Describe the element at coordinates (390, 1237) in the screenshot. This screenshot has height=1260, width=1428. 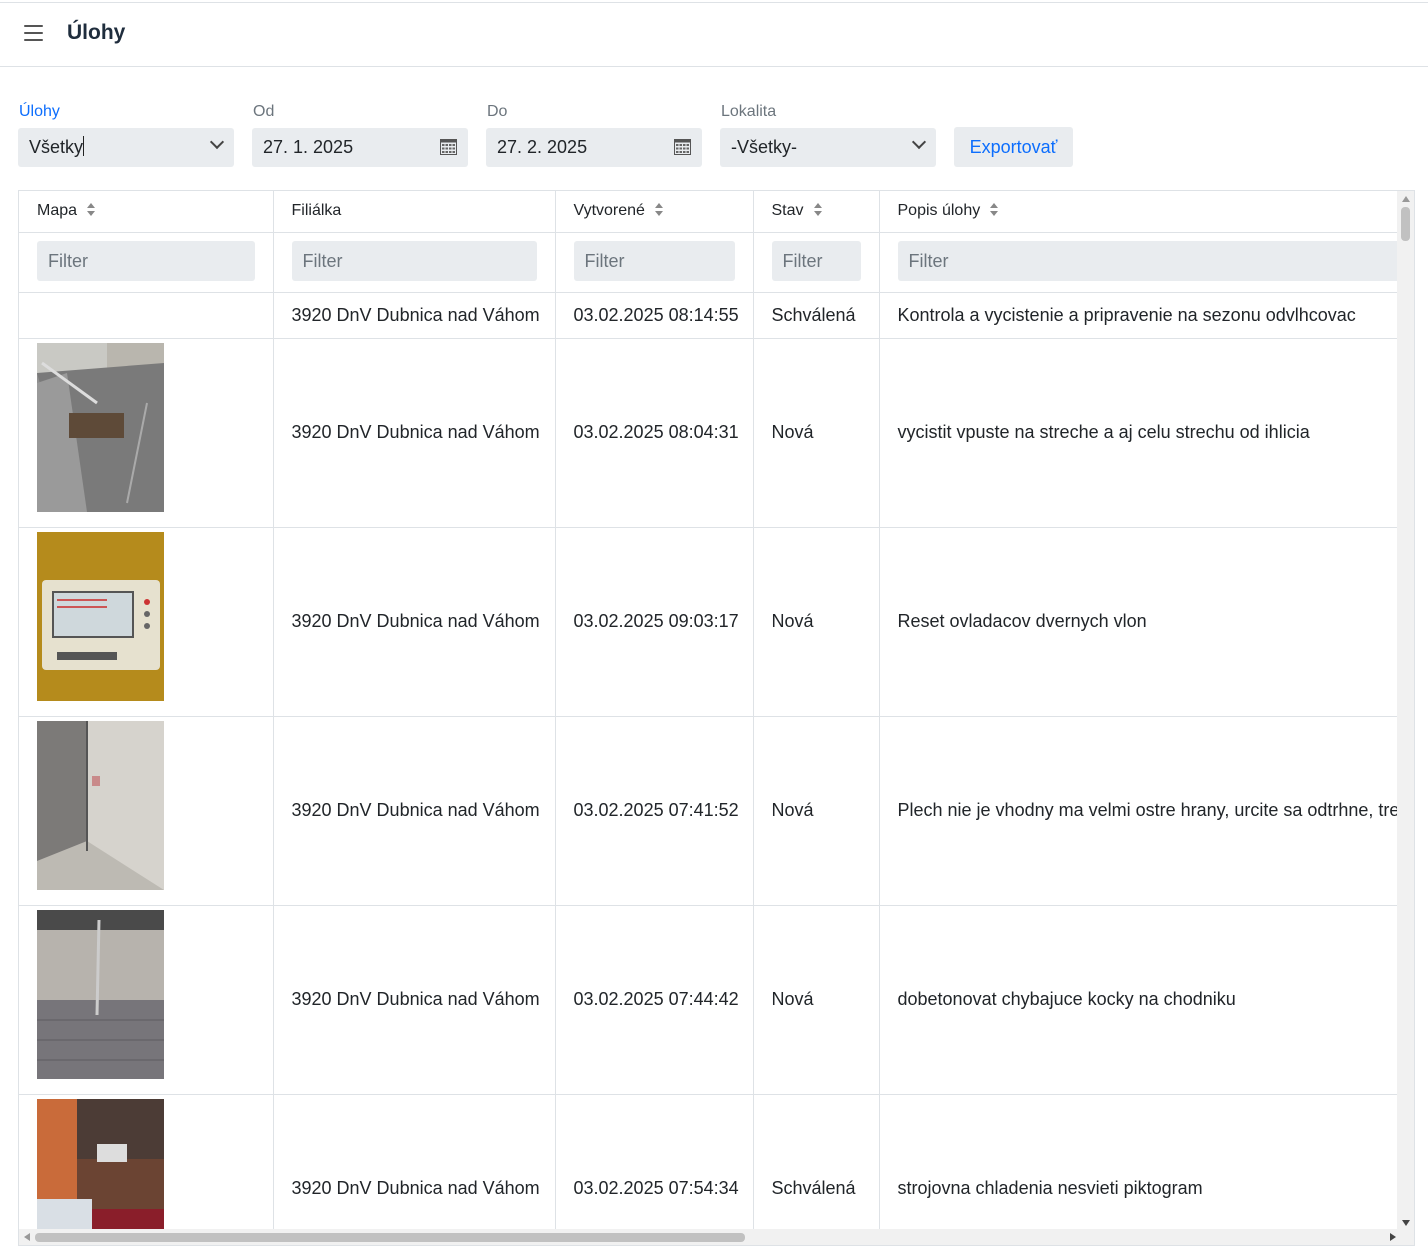
I see `horizontal-scroll-thumb` at that location.